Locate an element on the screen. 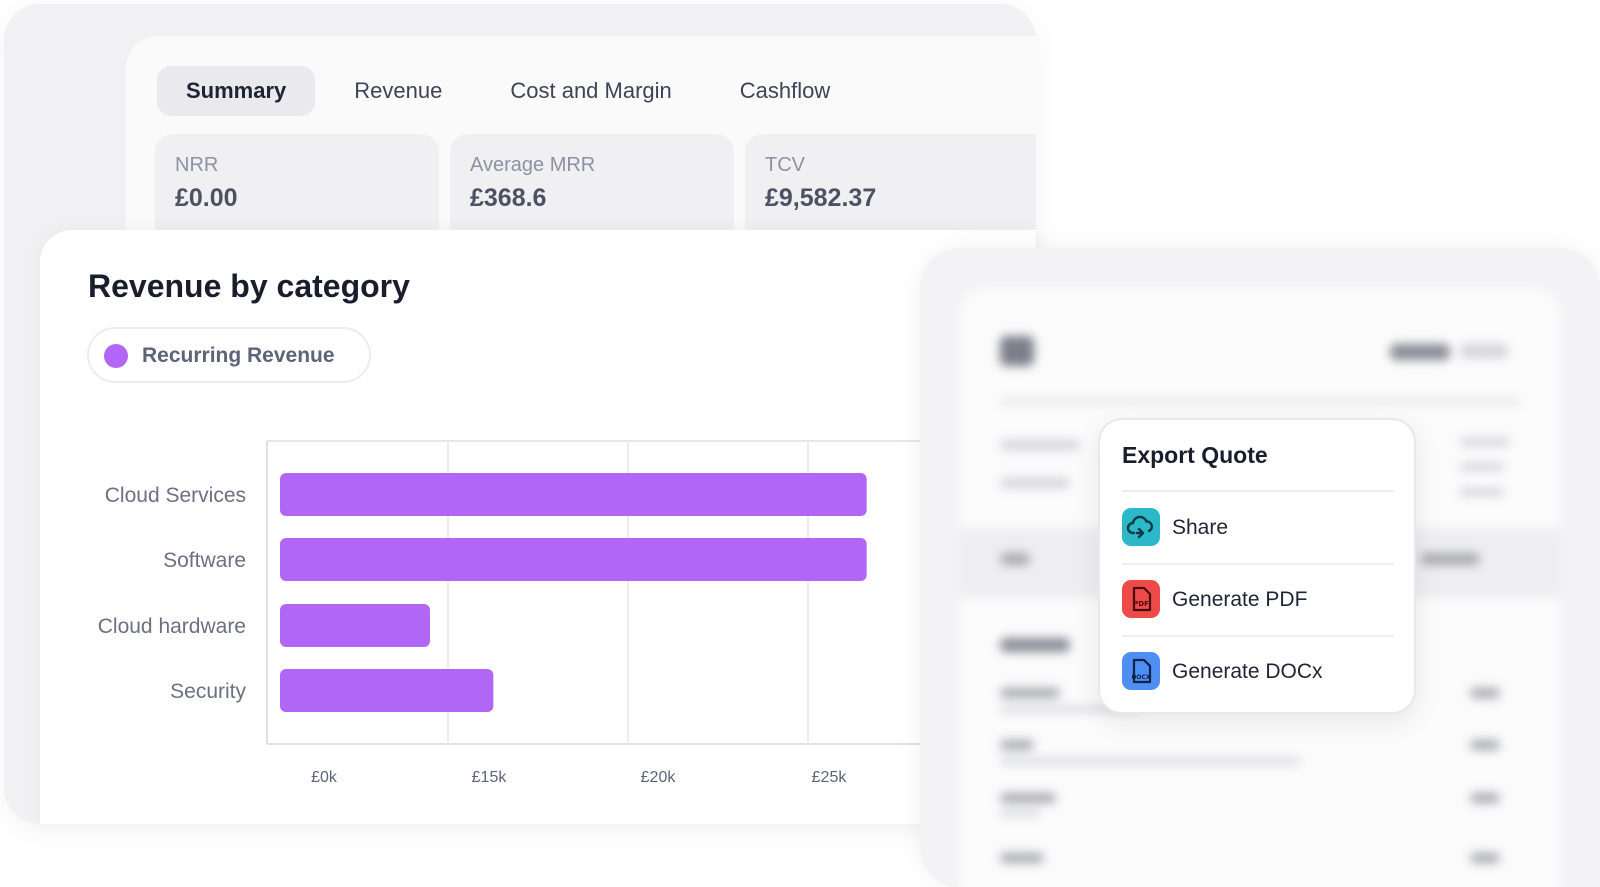 Image resolution: width=1600 pixels, height=887 pixels. kpi-value: £368.6 is located at coordinates (508, 198).